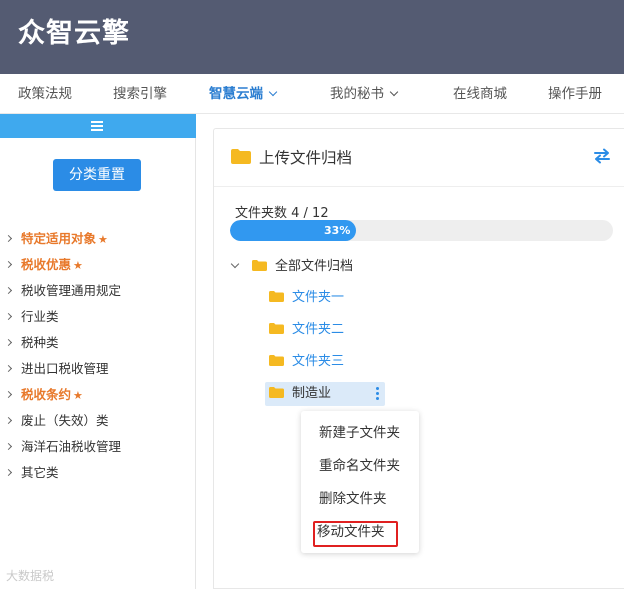 Image resolution: width=624 pixels, height=589 pixels. What do you see at coordinates (306, 298) in the screenshot?
I see `tree-node-folder: 文件夹一` at bounding box center [306, 298].